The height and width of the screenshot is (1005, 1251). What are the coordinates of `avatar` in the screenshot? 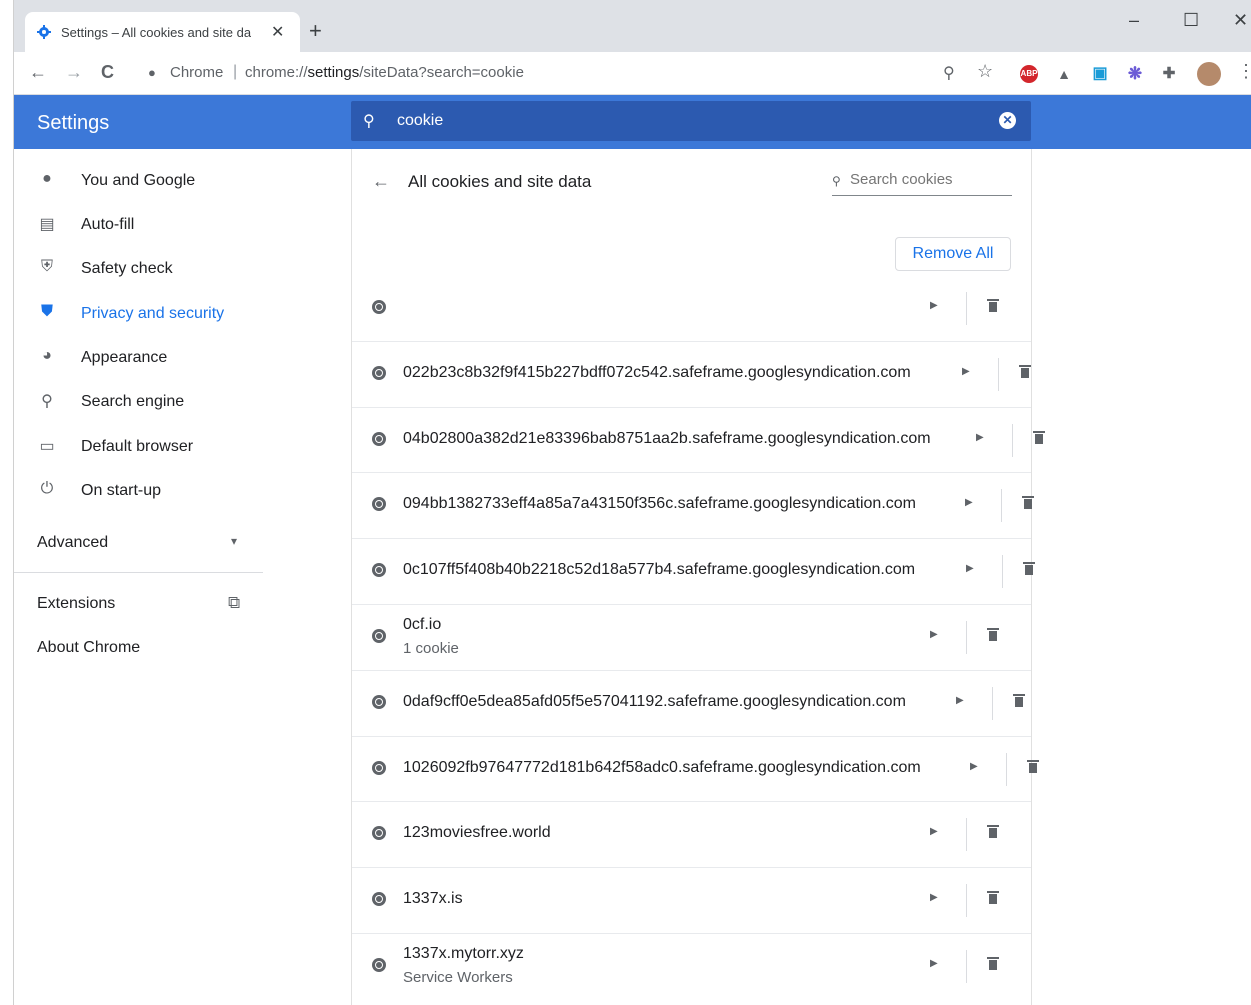 It's located at (1209, 74).